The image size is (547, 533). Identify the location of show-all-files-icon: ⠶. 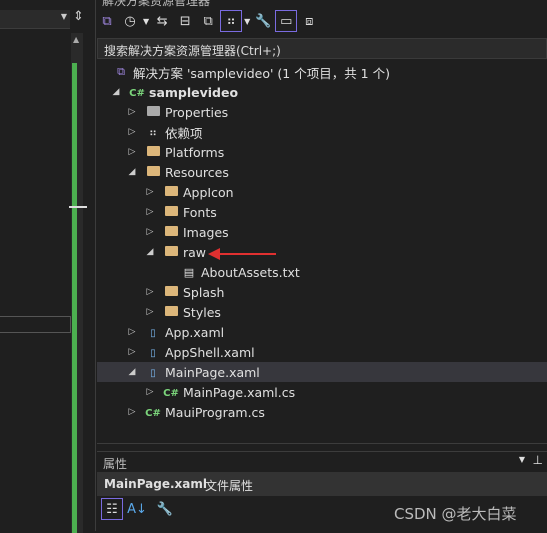
(231, 21).